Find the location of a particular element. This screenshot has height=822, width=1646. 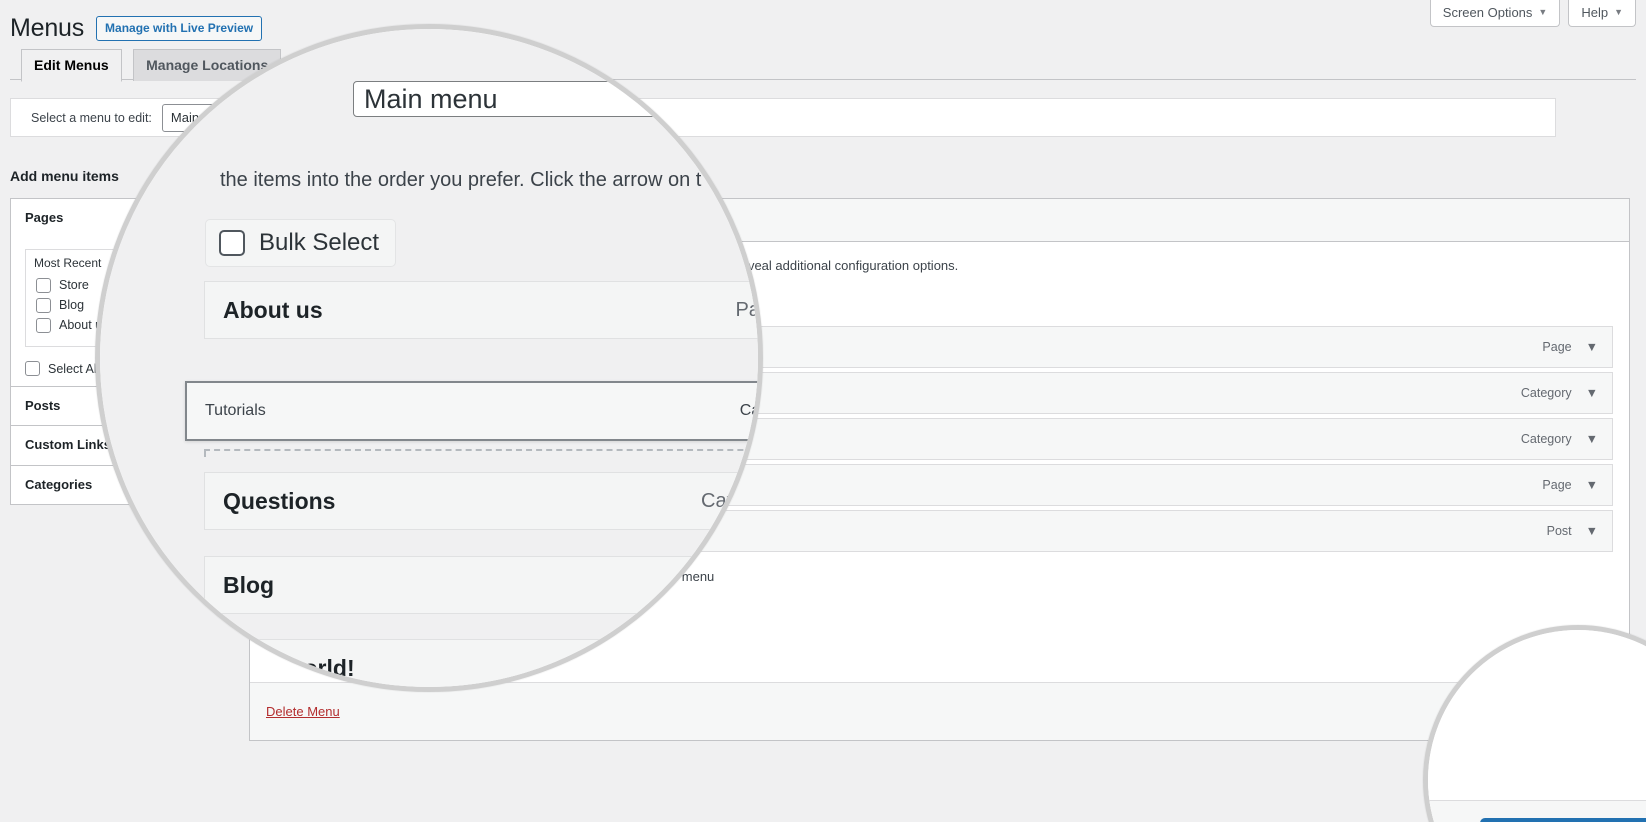

help-button: Help ▼ is located at coordinates (1602, 13).